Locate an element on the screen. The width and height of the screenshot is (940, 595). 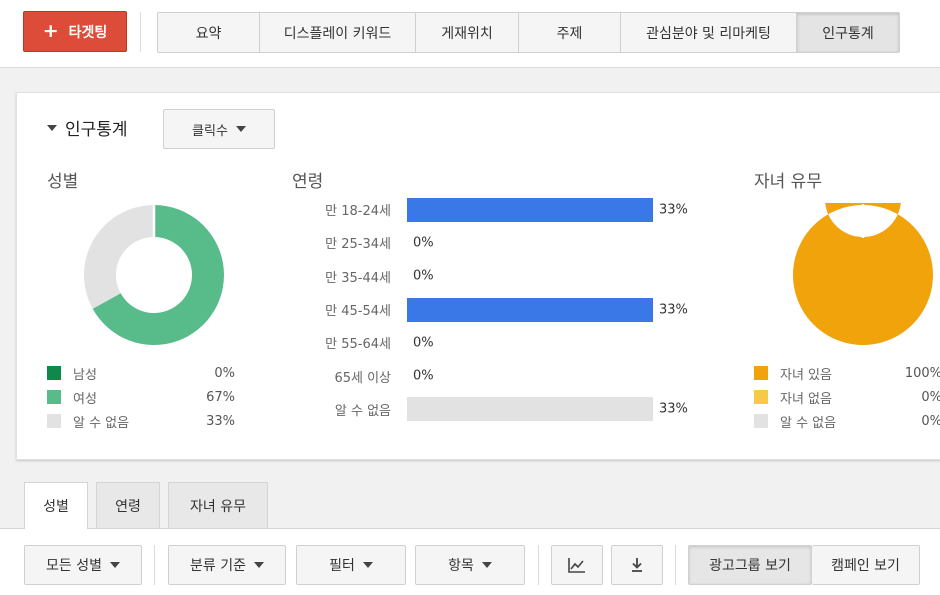
columns-dropdown: 항목 is located at coordinates (470, 565).